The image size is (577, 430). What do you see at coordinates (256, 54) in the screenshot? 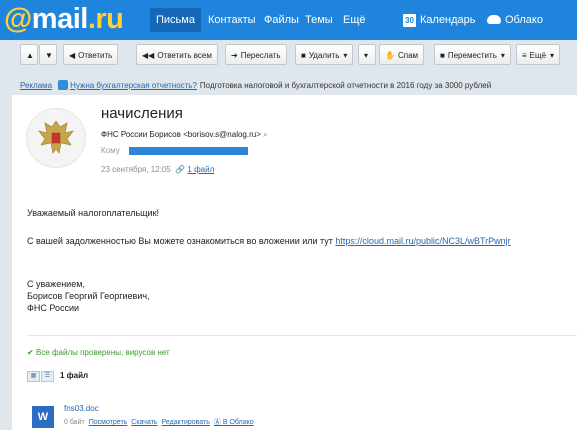
I see `forward-button: ➔ Переслать` at bounding box center [256, 54].